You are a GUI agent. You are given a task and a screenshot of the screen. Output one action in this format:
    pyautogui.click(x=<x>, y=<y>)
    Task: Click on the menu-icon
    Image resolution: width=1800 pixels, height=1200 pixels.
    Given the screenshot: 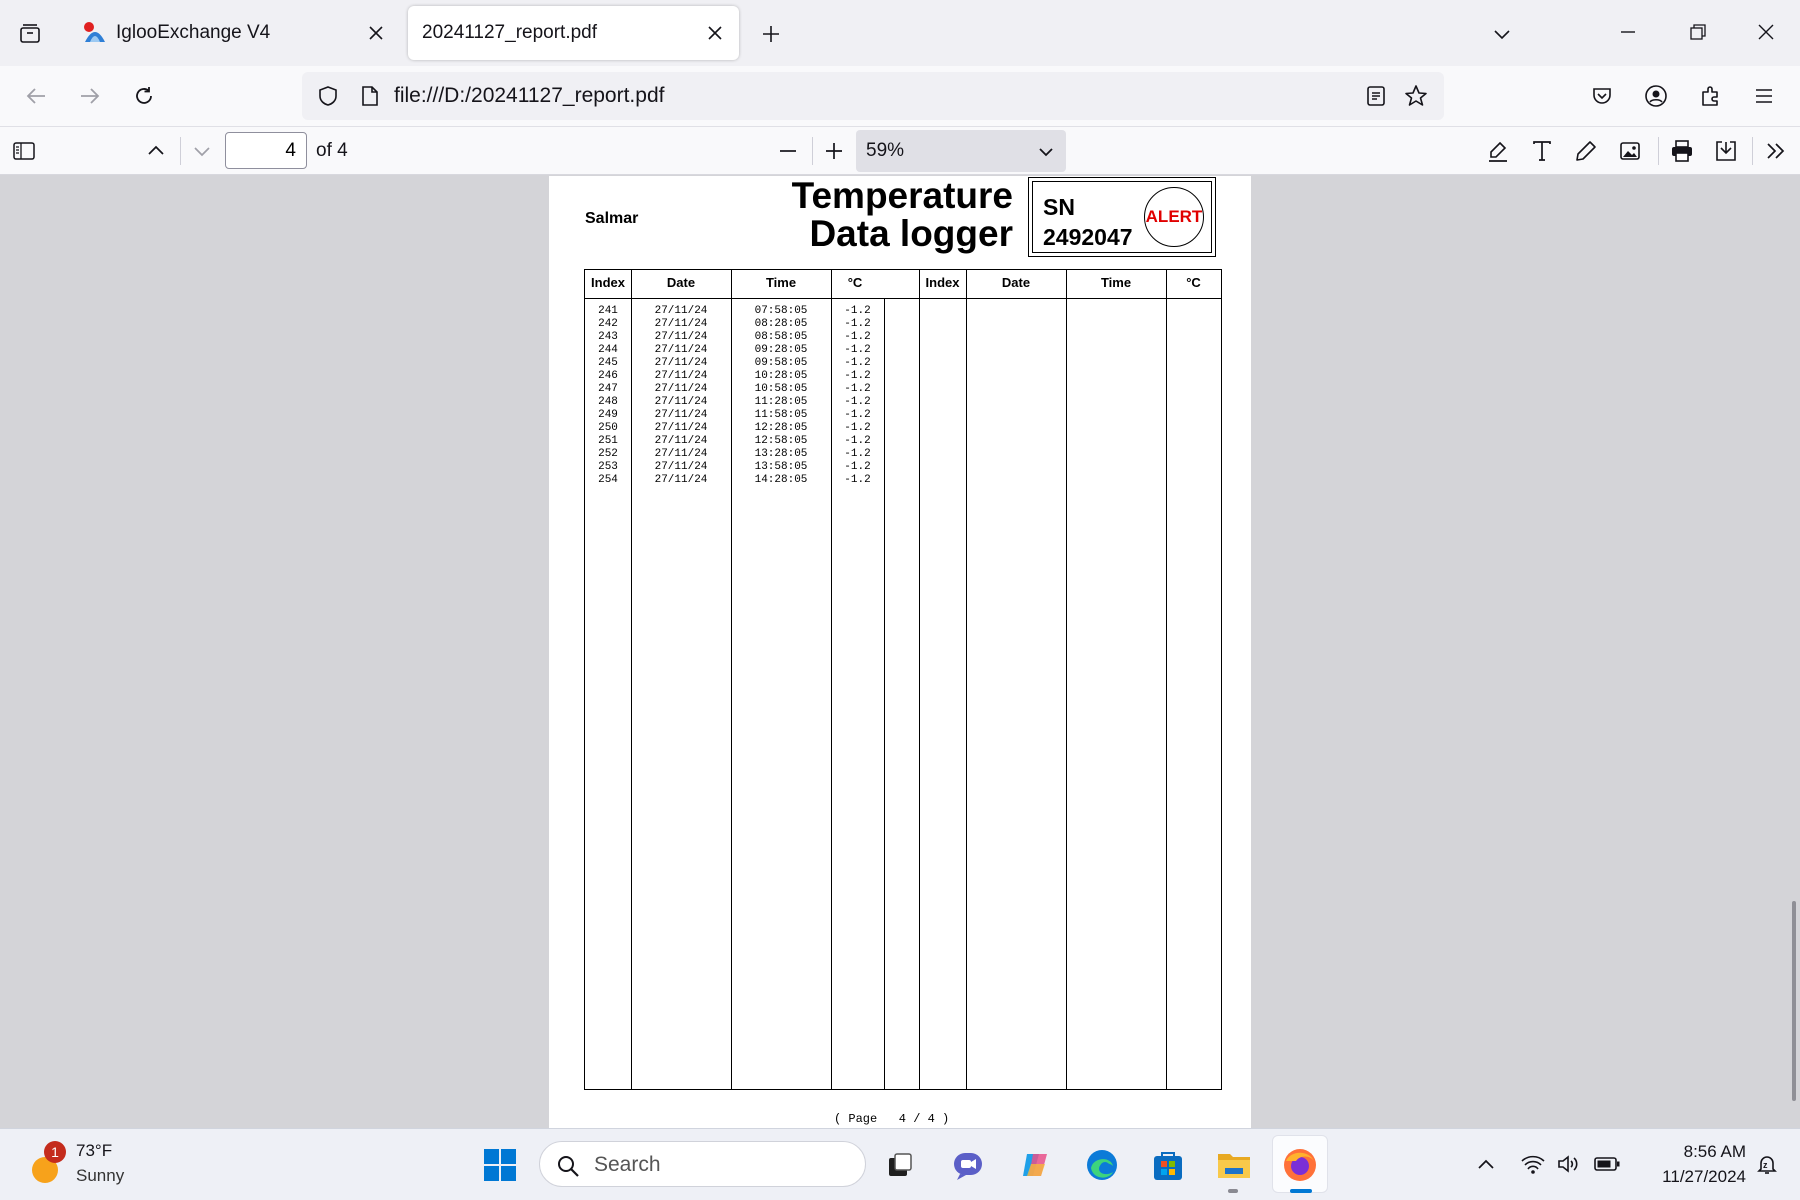 What is the action you would take?
    pyautogui.click(x=1764, y=96)
    